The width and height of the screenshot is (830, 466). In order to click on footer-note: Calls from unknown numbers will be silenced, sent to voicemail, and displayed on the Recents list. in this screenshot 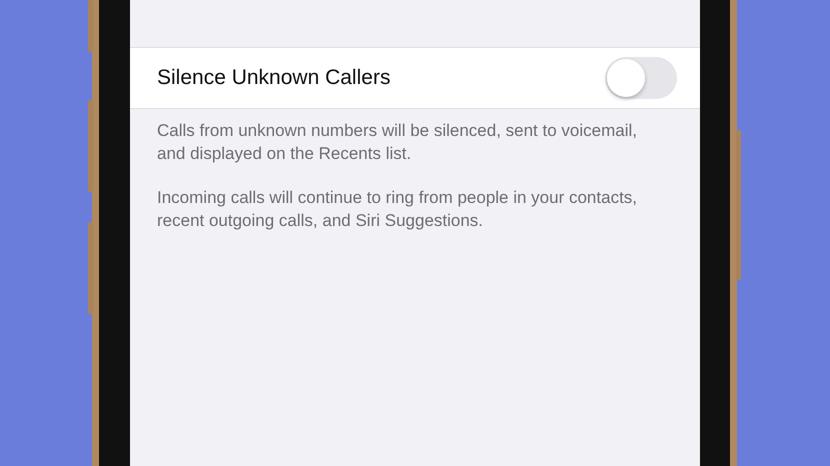, I will do `click(397, 142)`.